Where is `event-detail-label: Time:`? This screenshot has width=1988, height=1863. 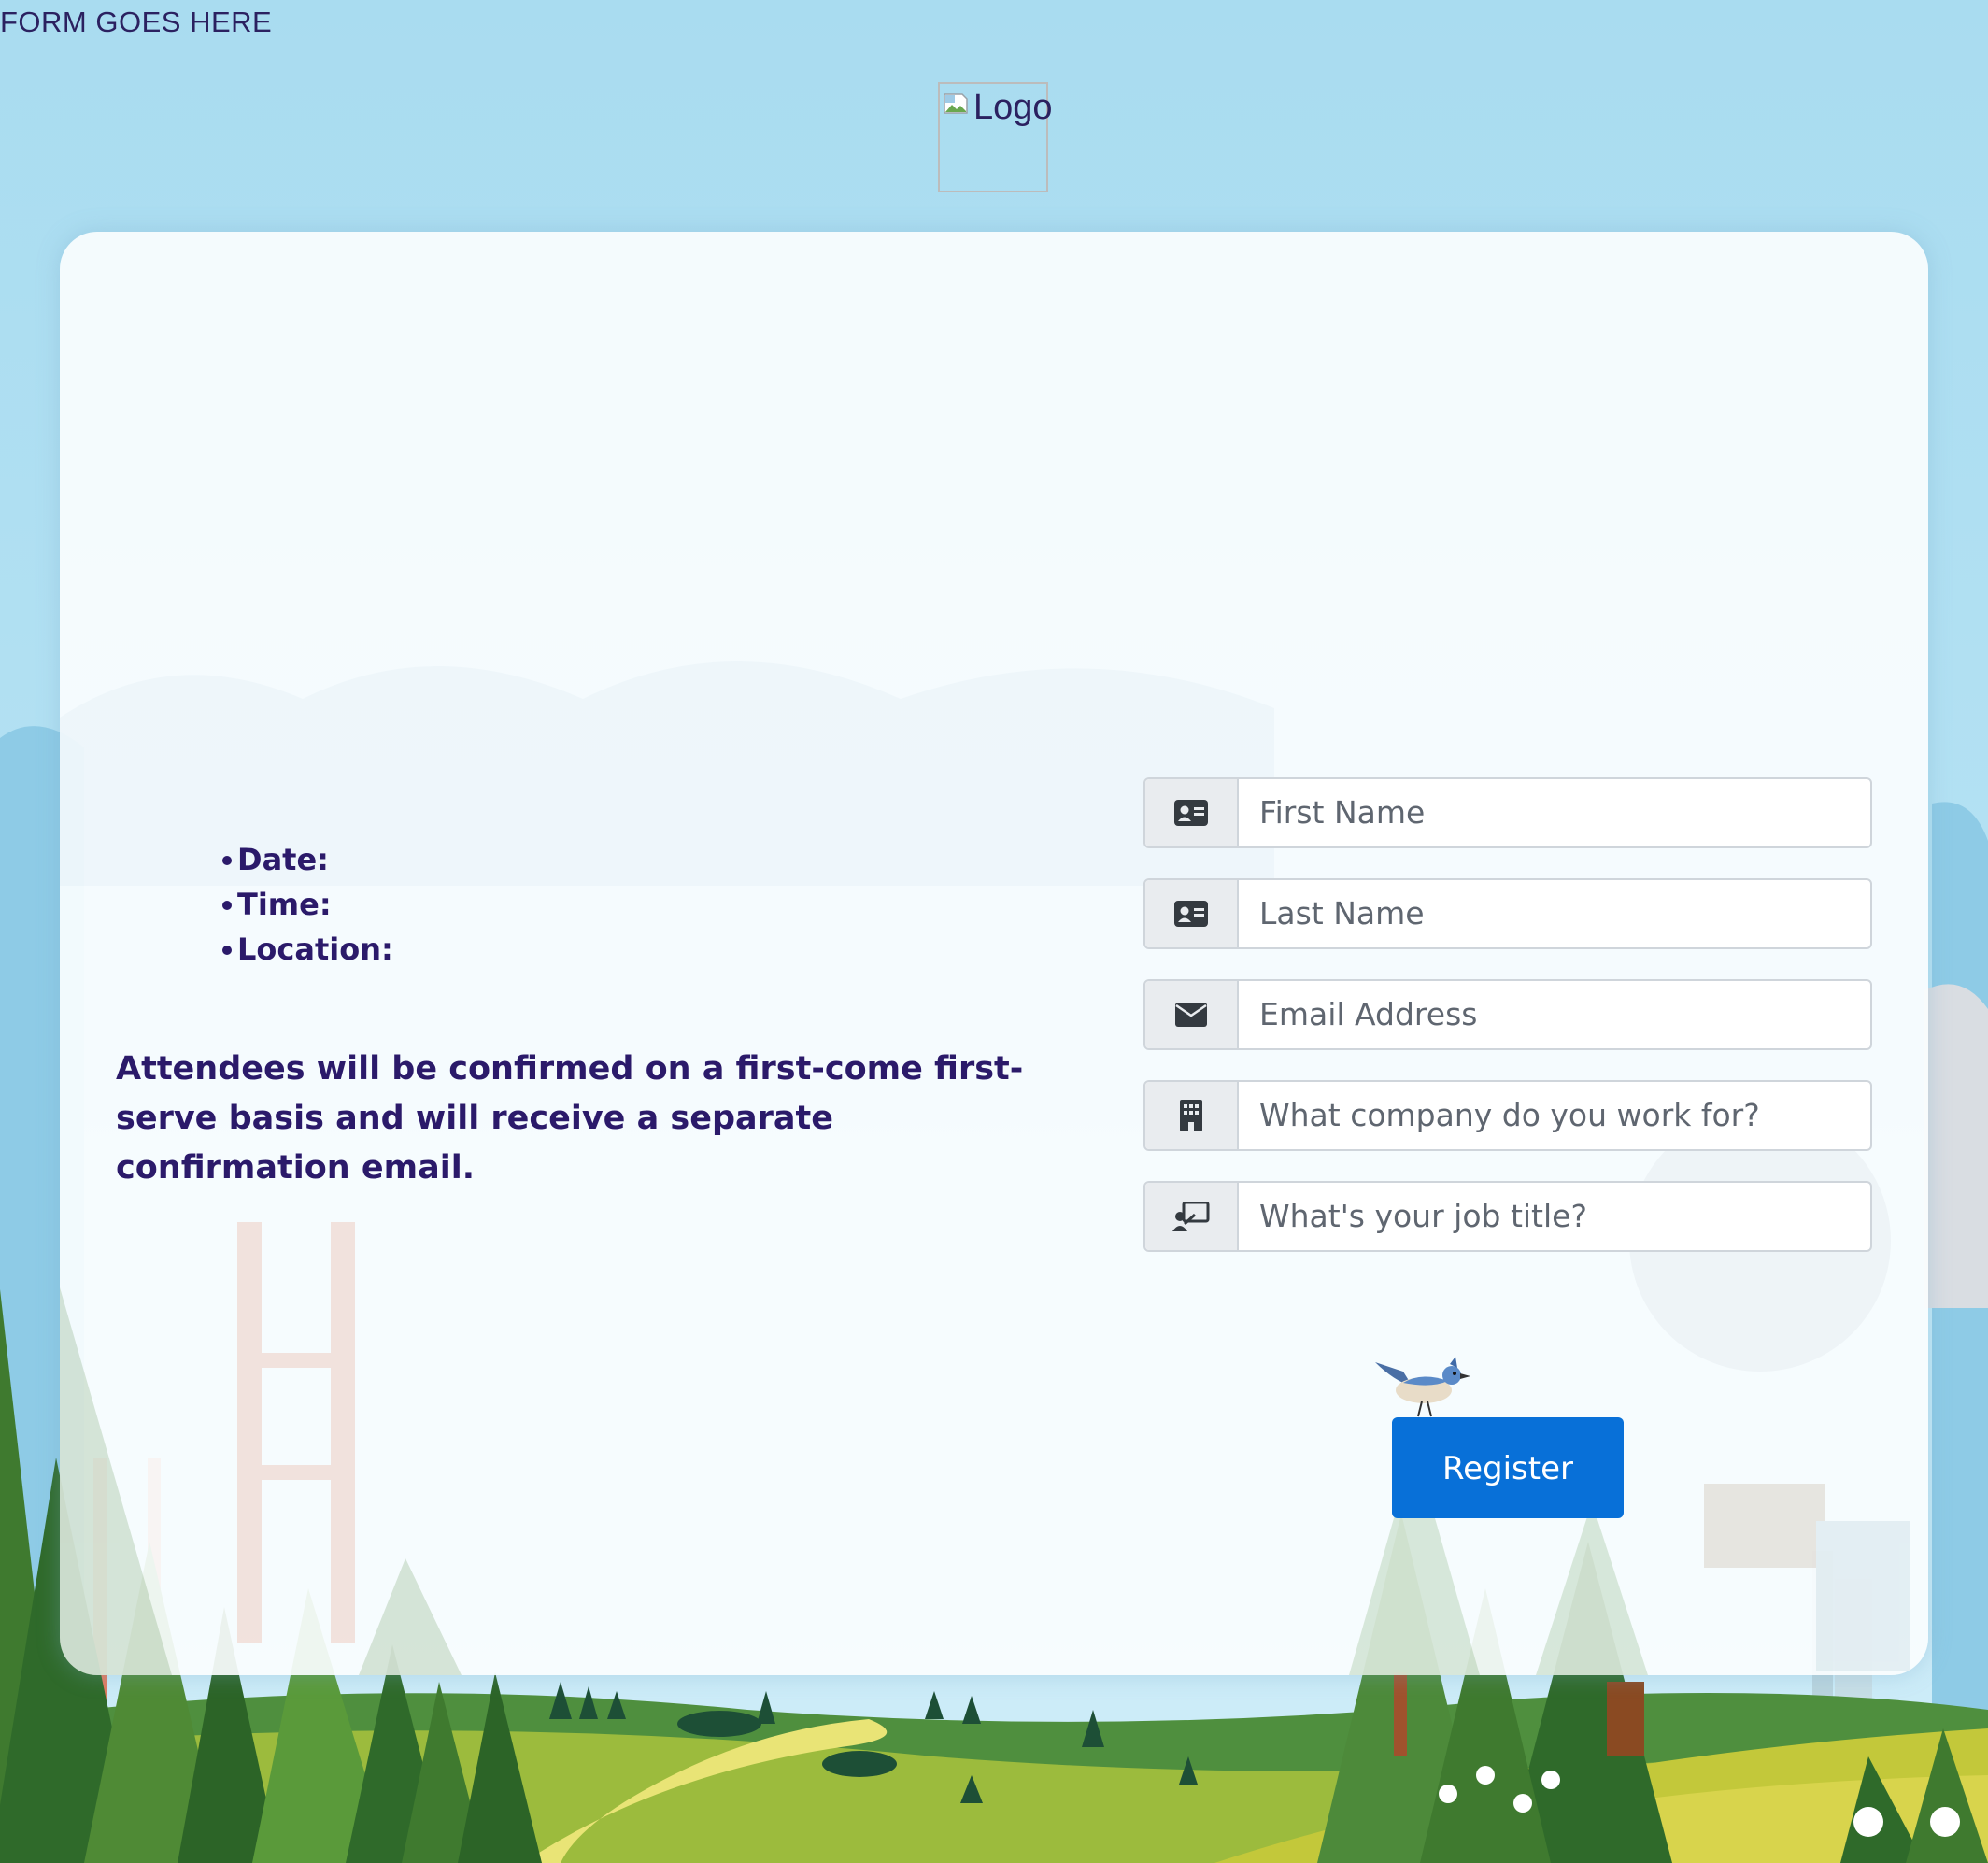
event-detail-label: Time: is located at coordinates (284, 904).